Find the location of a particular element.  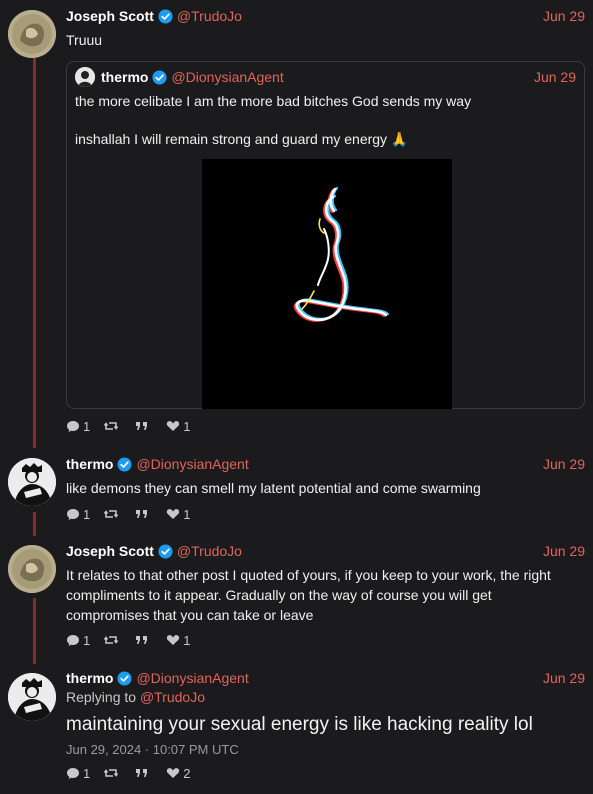

kneeling-figure-image is located at coordinates (327, 284).